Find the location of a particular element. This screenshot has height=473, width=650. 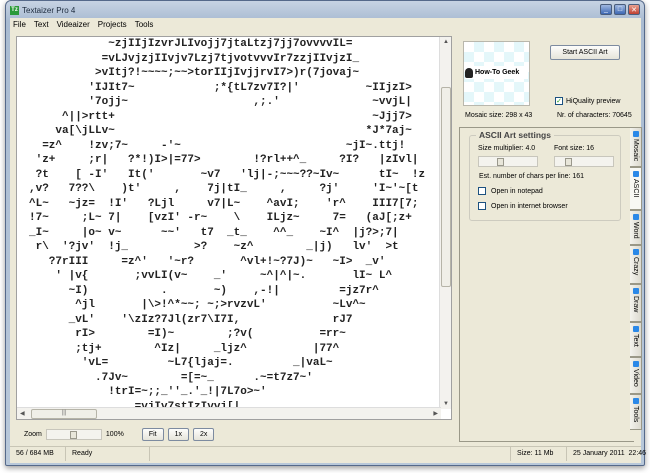

scroll-down-icon: ▼ is located at coordinates (446, 404).